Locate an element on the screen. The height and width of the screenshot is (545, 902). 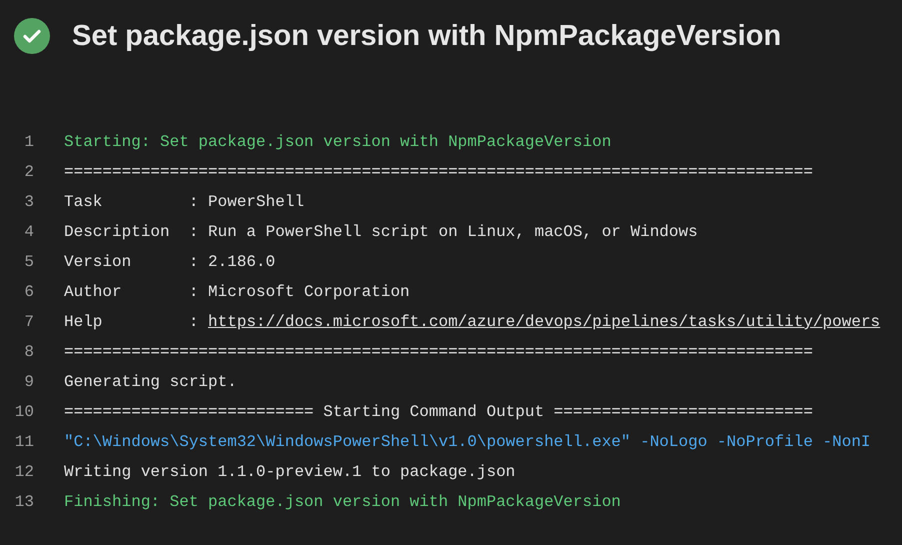
log-line: Description : Run a PowerShell script on Linux, macOS, or Windows is located at coordinates (381, 232).